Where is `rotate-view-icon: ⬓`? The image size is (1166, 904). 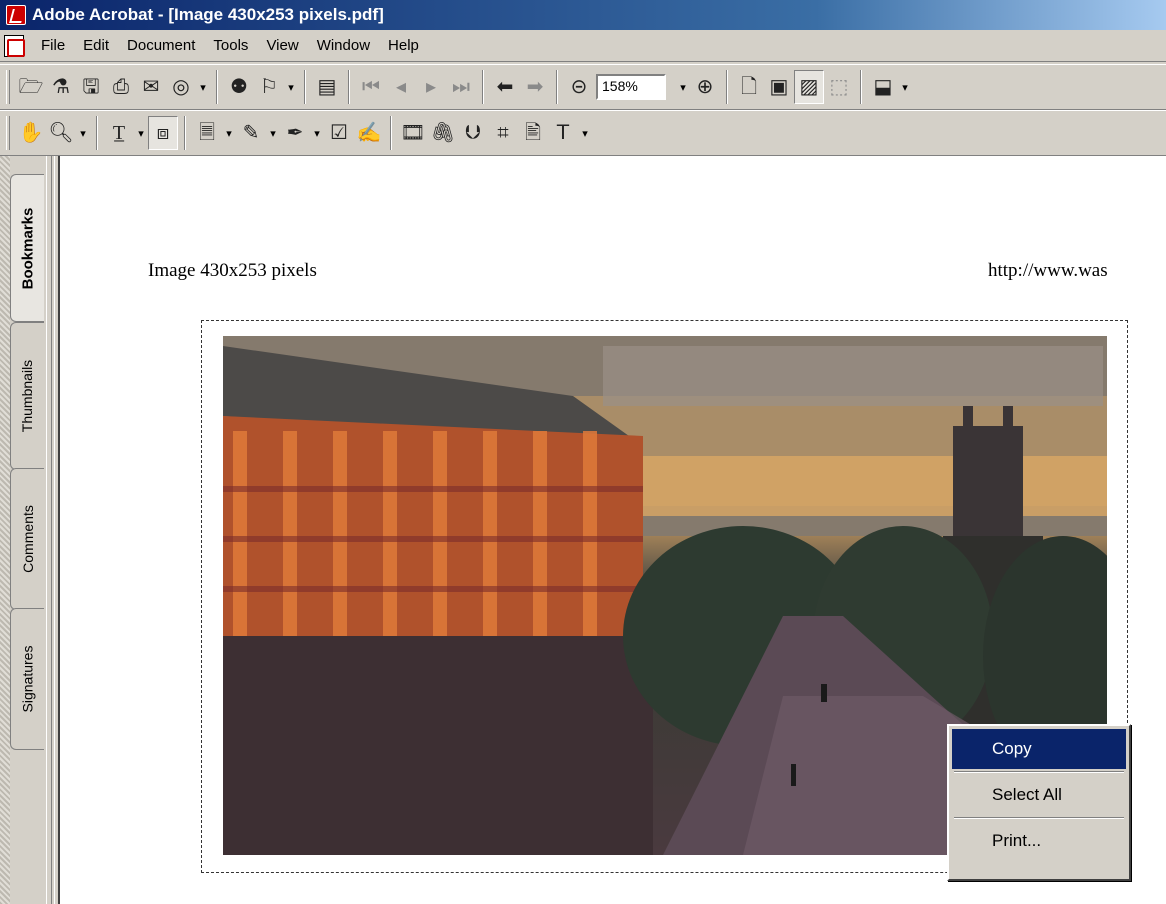
rotate-view-icon: ⬓ is located at coordinates (883, 87).